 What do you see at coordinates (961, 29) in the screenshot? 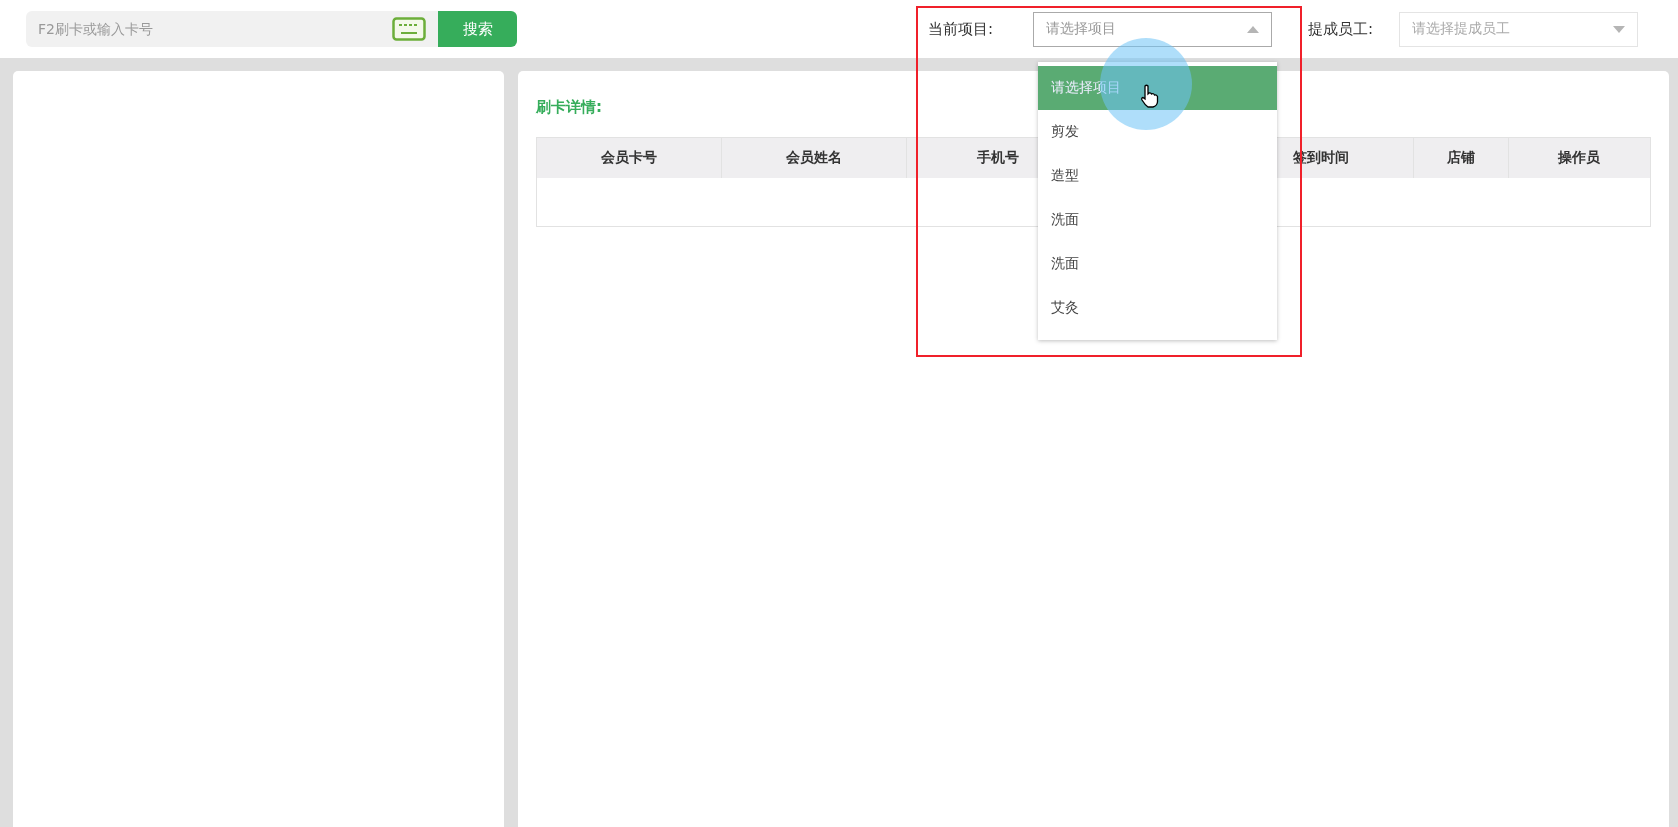
I see `project-label: 当前项目:` at bounding box center [961, 29].